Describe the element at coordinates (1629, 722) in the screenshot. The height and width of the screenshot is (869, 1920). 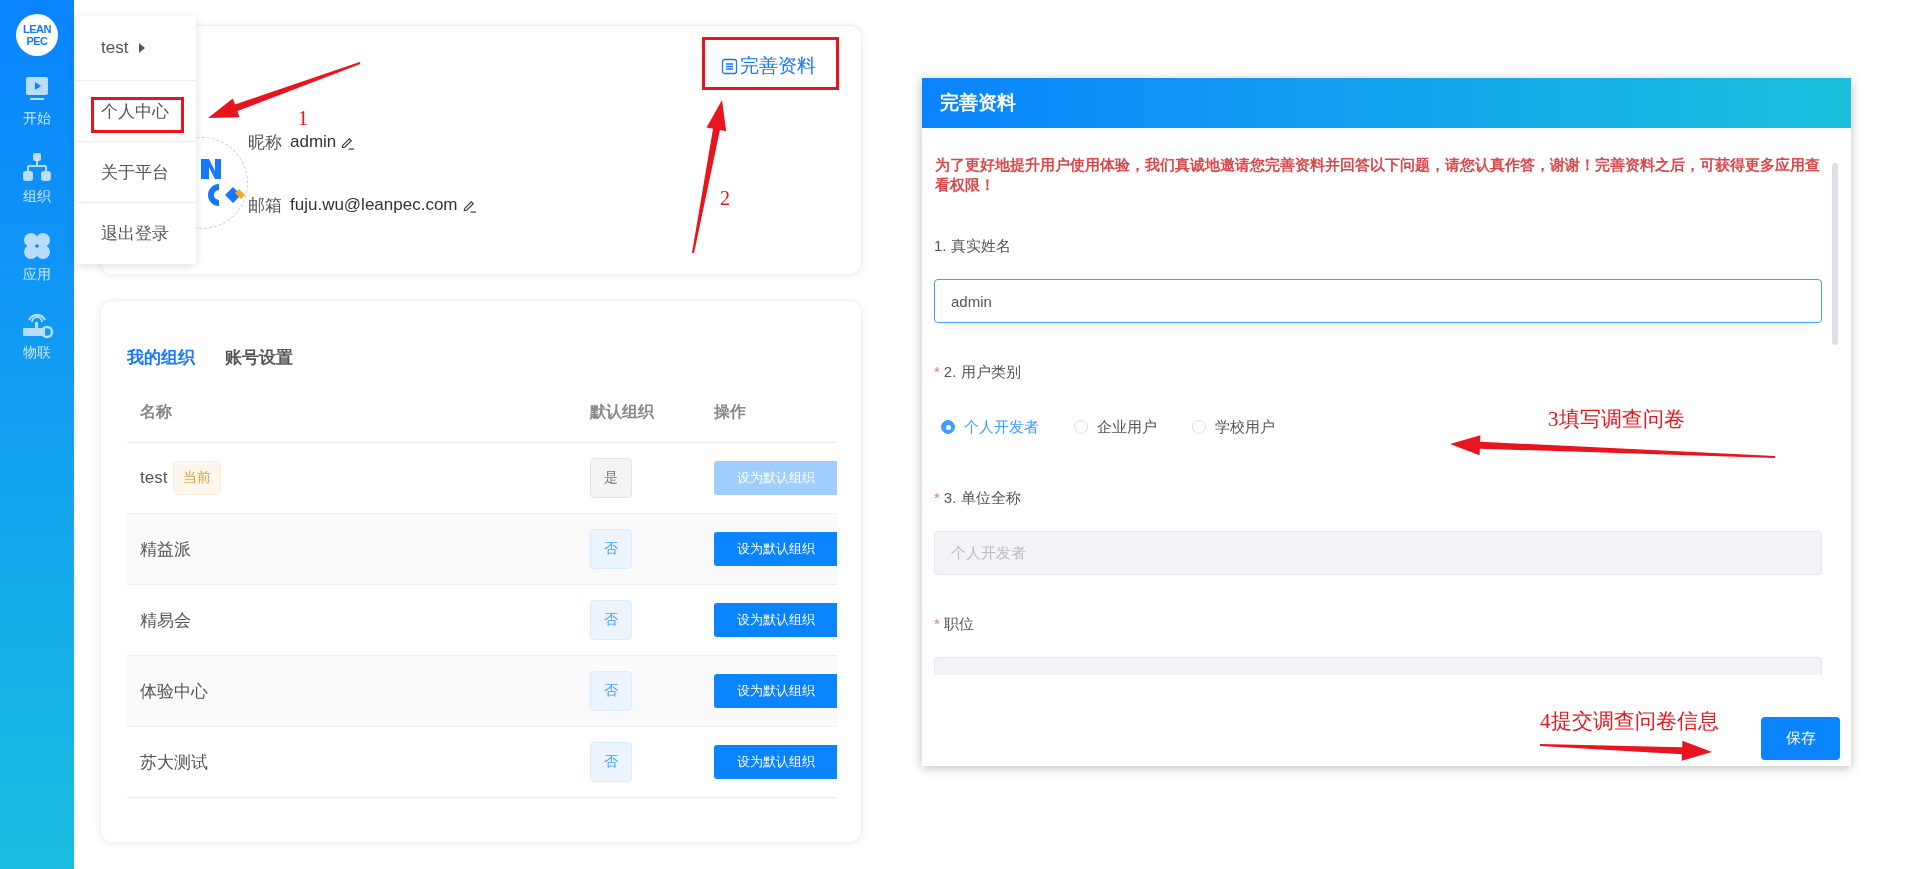
I see `annotation-label: 4提交调查问卷信息` at that location.